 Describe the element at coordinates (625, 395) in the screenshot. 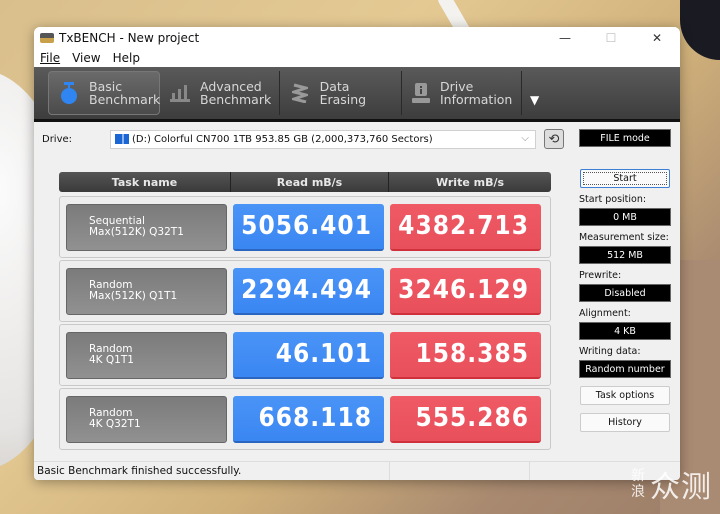

I see `task-options-button: Task options` at that location.